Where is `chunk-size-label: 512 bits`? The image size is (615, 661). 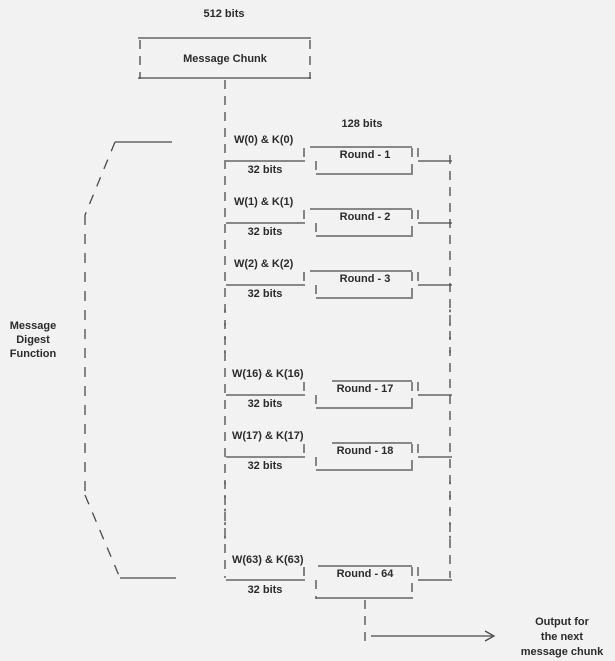
chunk-size-label: 512 bits is located at coordinates (224, 14).